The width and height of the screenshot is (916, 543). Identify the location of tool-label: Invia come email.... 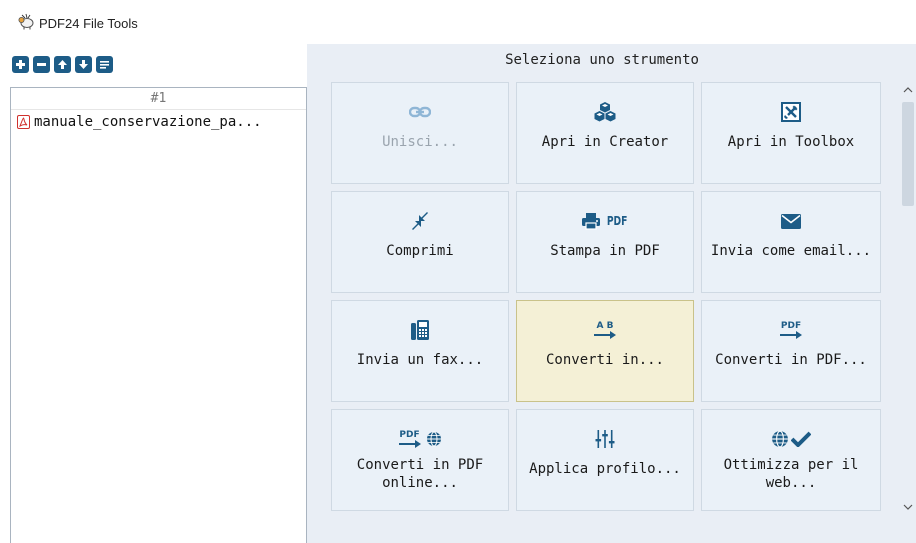
(791, 251).